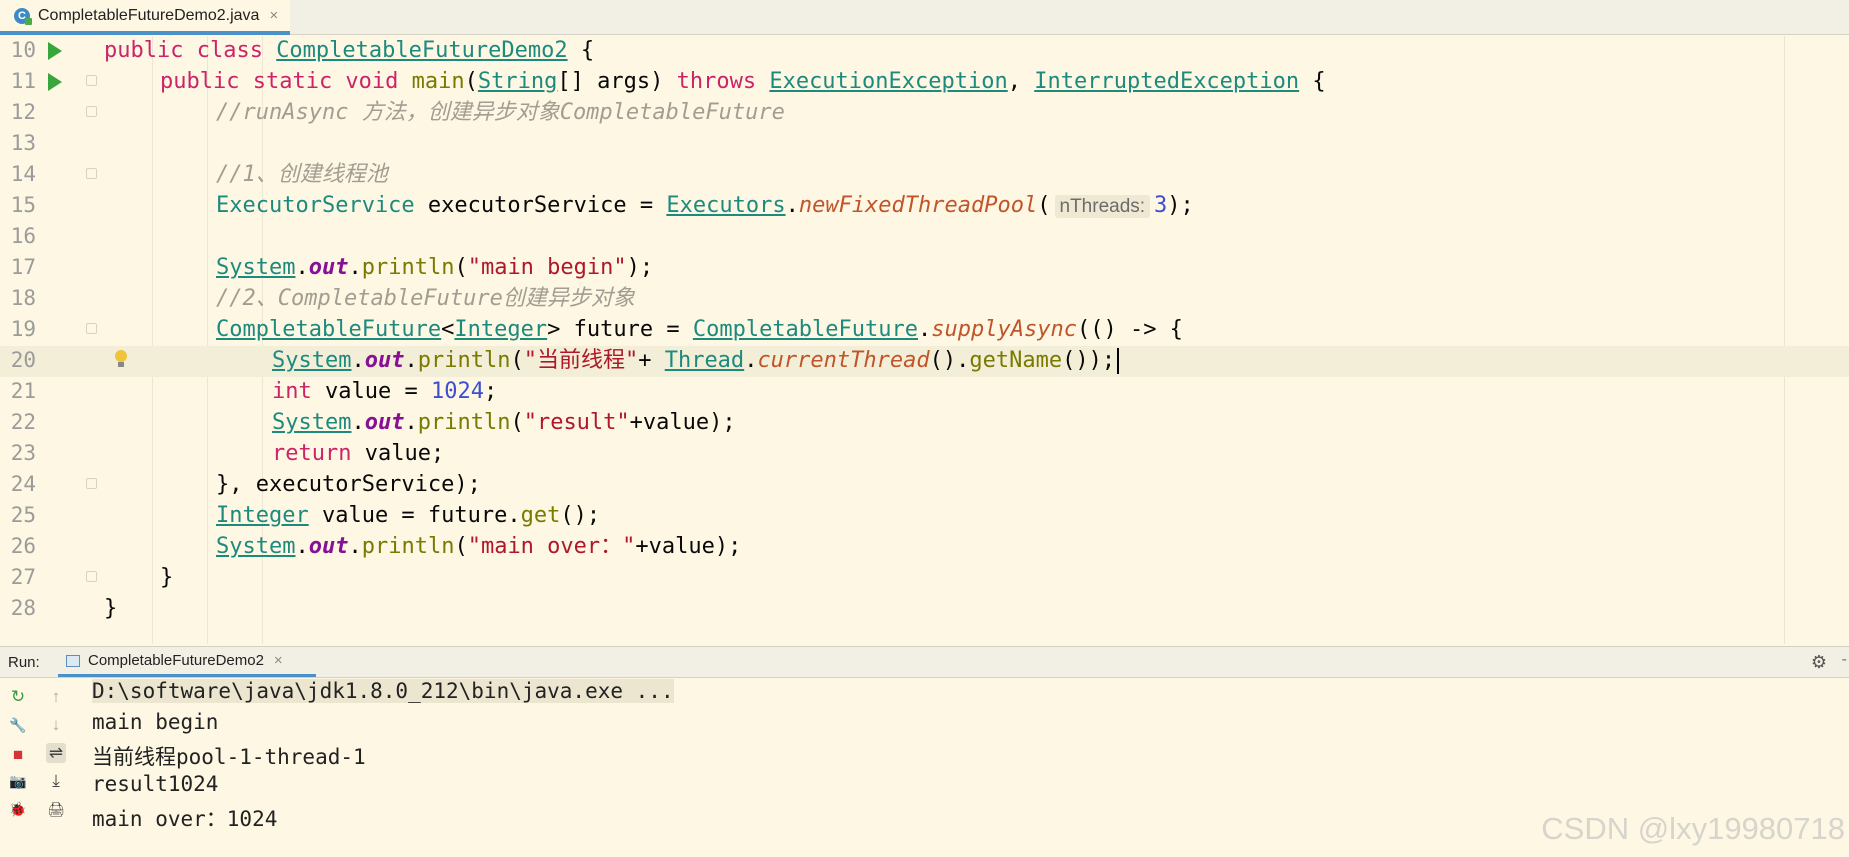 This screenshot has width=1849, height=857. I want to click on line-number: 27, so click(23, 577).